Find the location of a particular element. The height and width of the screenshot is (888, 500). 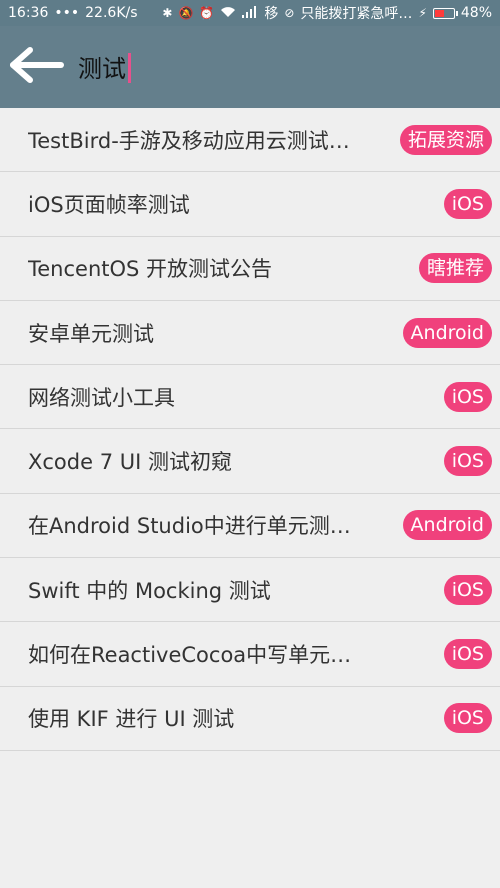

result-row: 使用 KIF 进行 UI 测试 iOS is located at coordinates (250, 718).